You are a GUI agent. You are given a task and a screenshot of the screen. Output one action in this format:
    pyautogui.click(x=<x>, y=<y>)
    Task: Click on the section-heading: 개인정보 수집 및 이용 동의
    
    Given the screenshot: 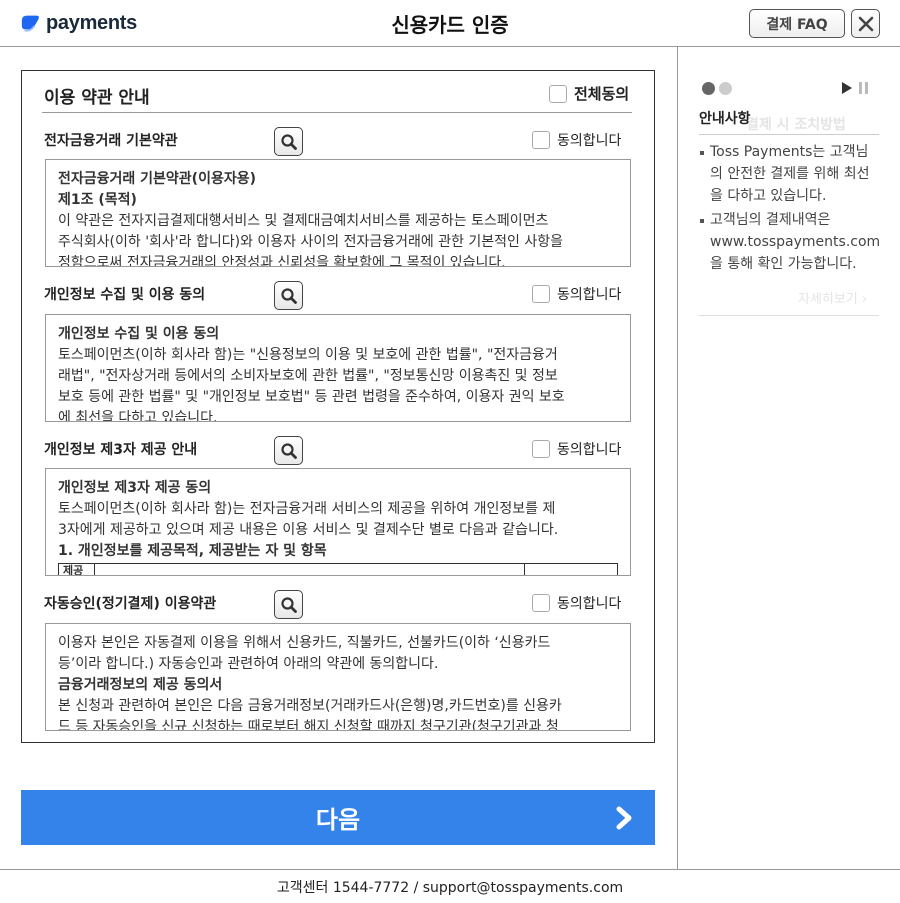 What is the action you would take?
    pyautogui.click(x=125, y=295)
    